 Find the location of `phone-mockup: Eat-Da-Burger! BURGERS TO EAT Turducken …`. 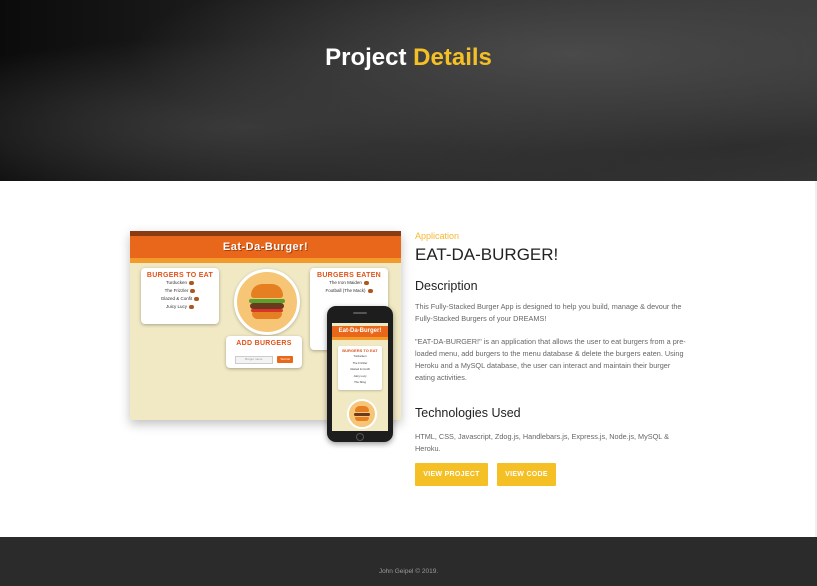

phone-mockup: Eat-Da-Burger! BURGERS TO EAT Turducken … is located at coordinates (360, 374).